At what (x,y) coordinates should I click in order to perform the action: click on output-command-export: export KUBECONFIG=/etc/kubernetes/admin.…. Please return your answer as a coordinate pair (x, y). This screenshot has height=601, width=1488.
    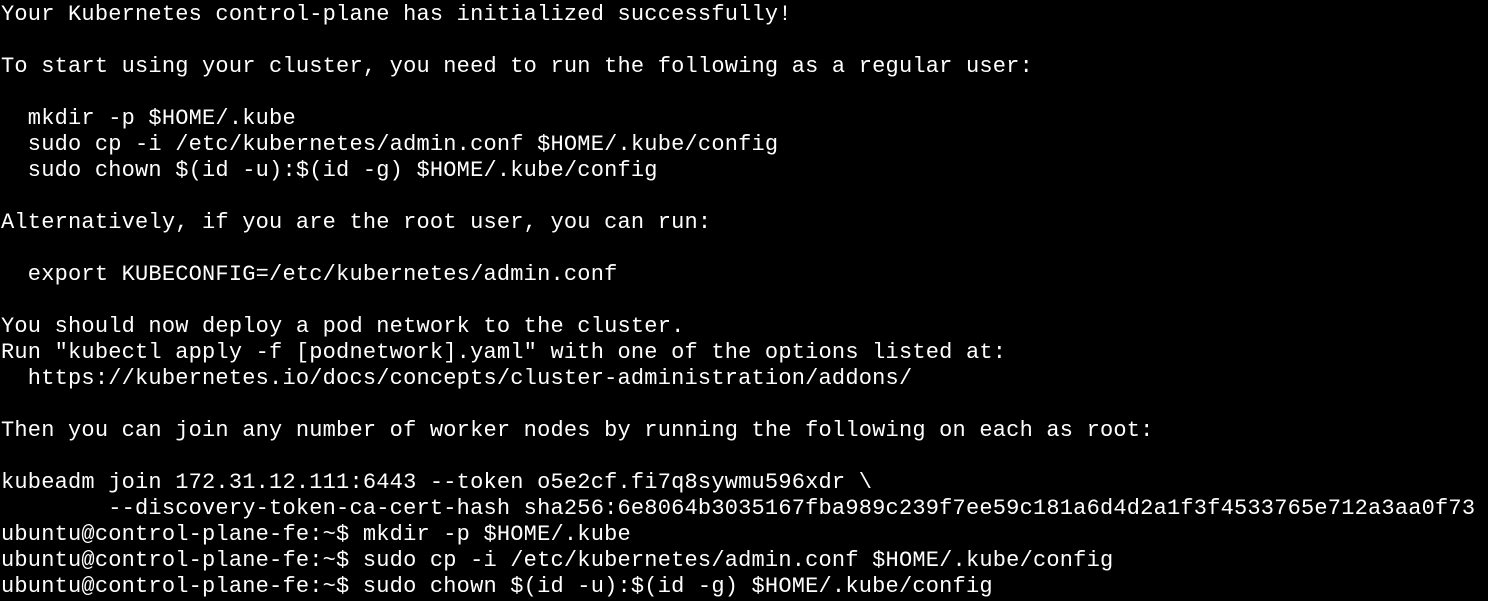
    Looking at the image, I should click on (309, 274).